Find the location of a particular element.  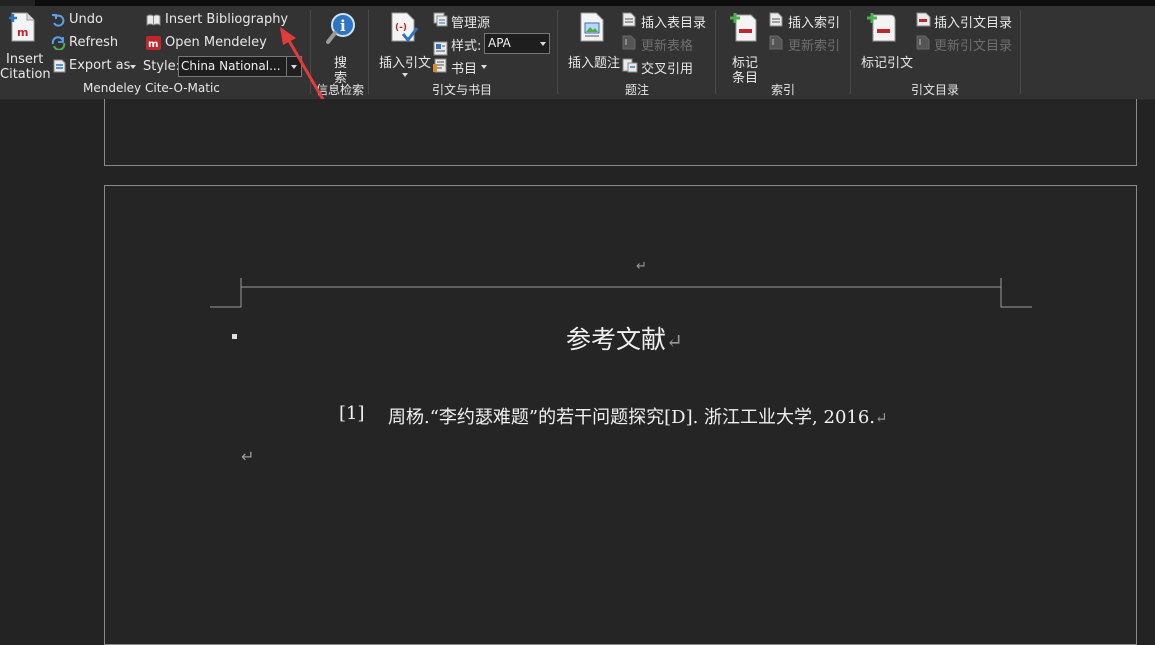

mark-entry-label-2: 条目 is located at coordinates (745, 78).